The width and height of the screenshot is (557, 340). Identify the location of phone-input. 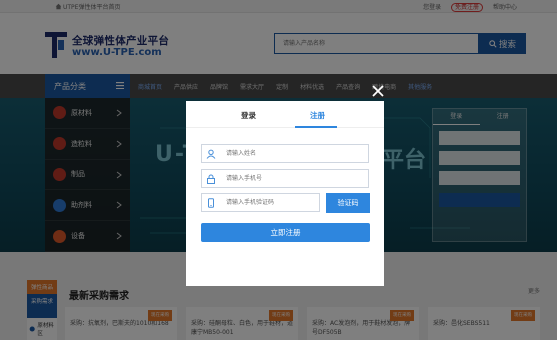
(293, 178).